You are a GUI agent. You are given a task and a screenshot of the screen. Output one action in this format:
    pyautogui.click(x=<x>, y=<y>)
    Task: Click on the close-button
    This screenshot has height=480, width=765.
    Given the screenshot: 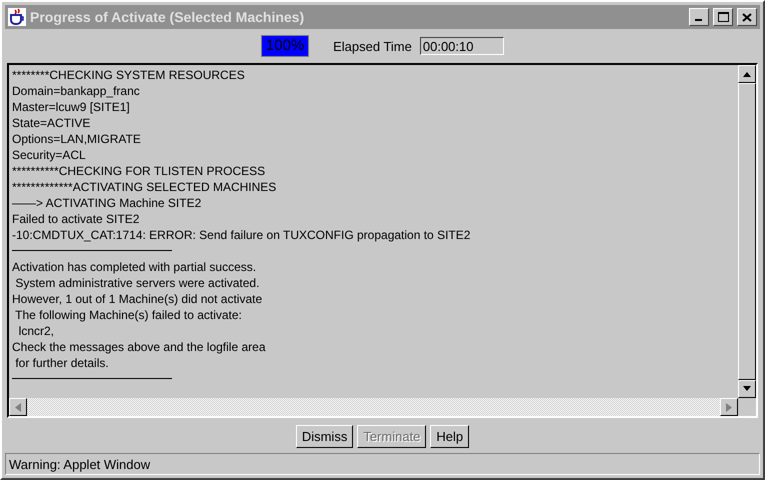 What is the action you would take?
    pyautogui.click(x=747, y=17)
    